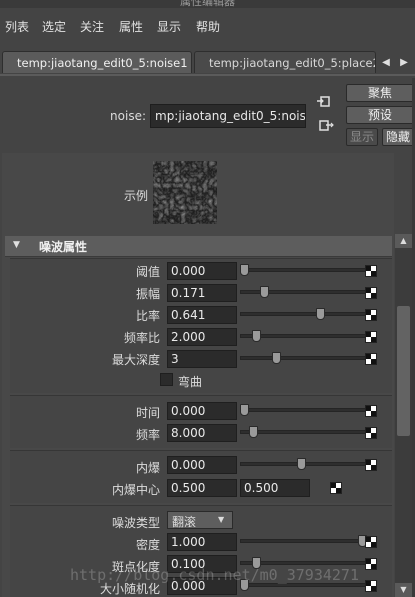  Describe the element at coordinates (202, 542) in the screenshot. I see `density-field: 1.000` at that location.